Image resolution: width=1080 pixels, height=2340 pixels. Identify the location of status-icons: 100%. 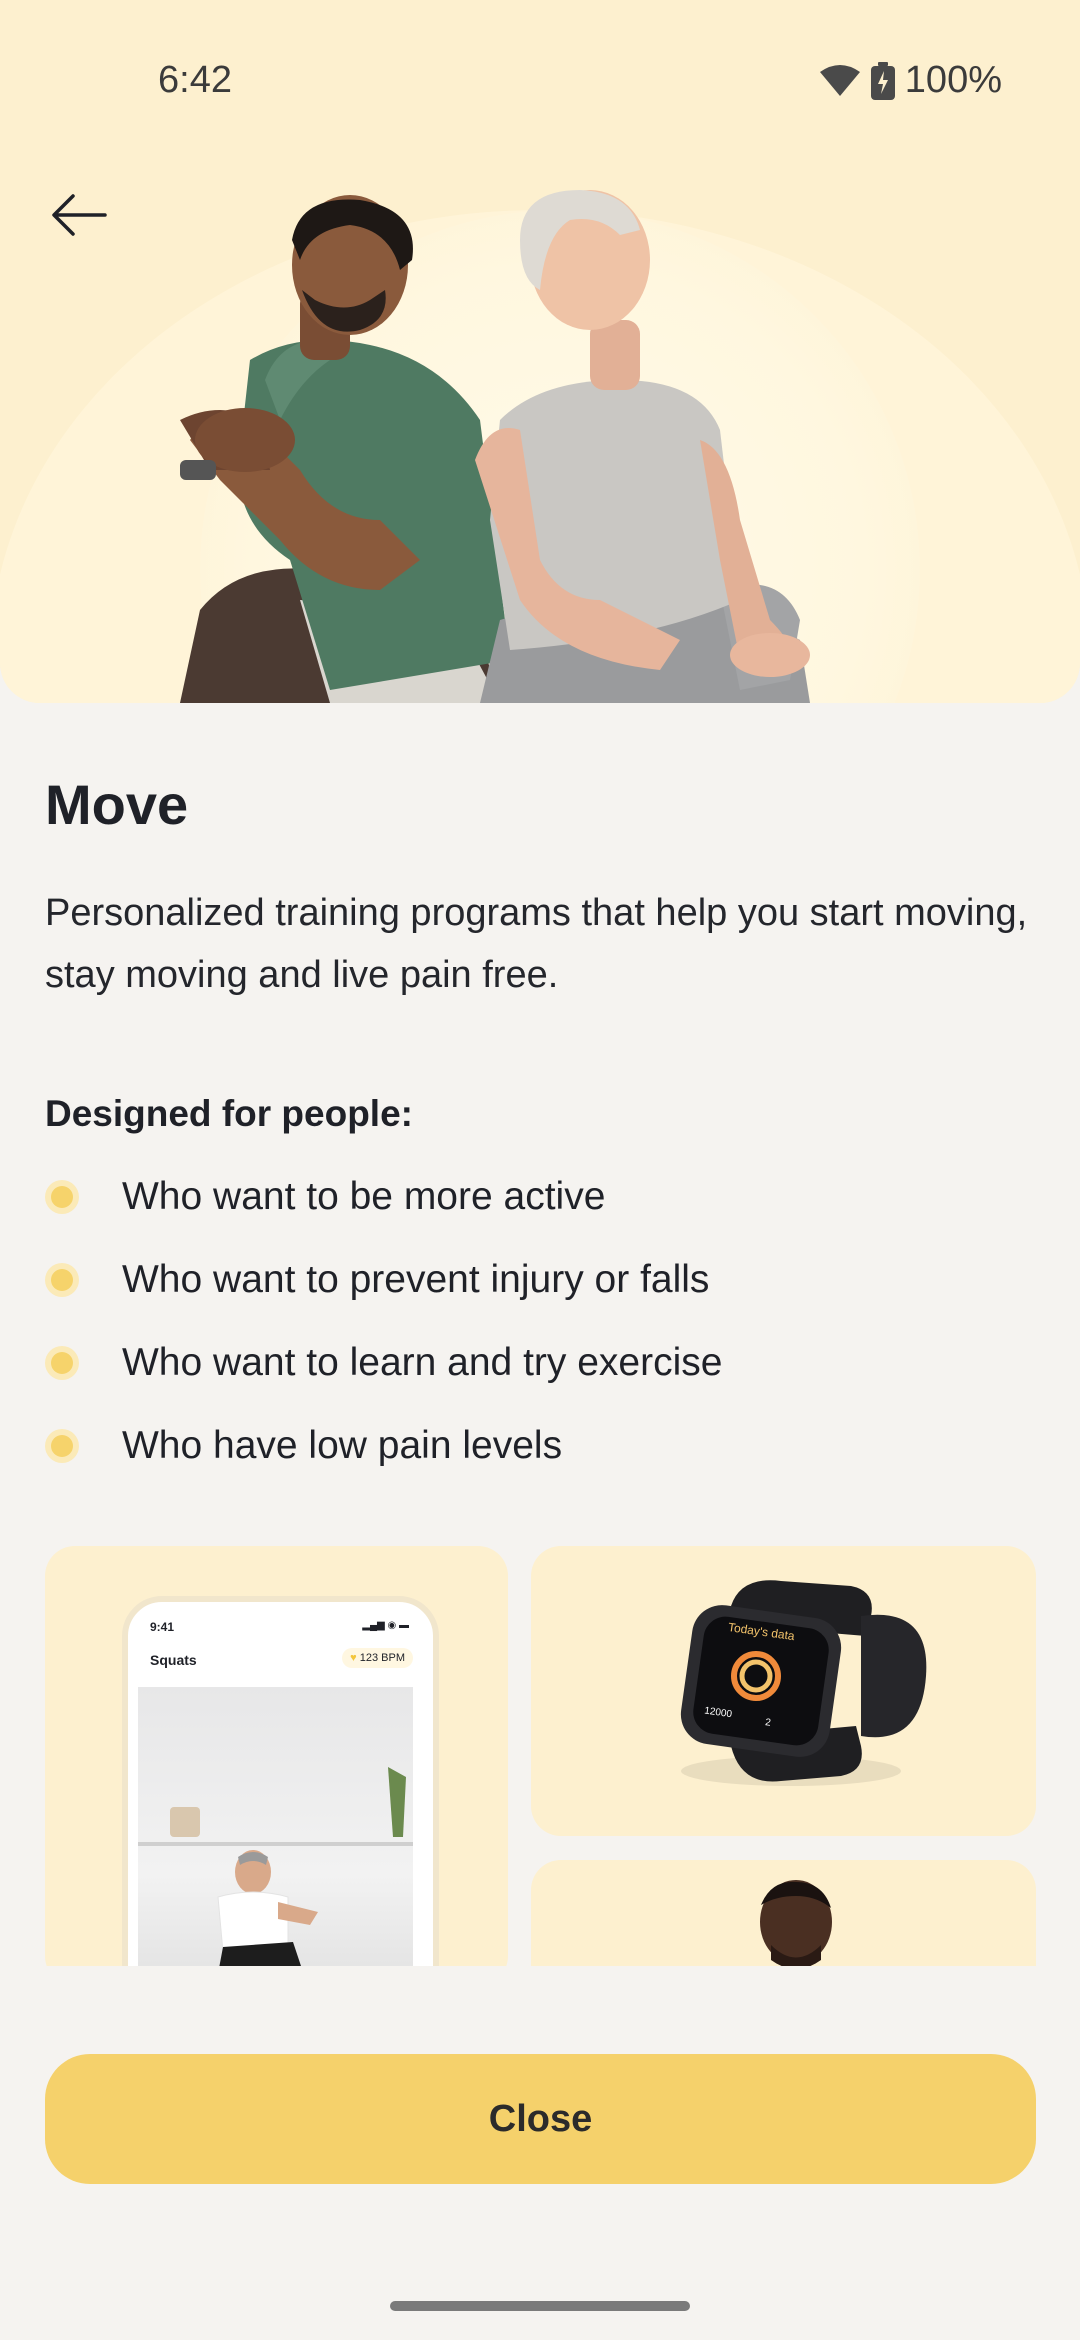
(910, 80).